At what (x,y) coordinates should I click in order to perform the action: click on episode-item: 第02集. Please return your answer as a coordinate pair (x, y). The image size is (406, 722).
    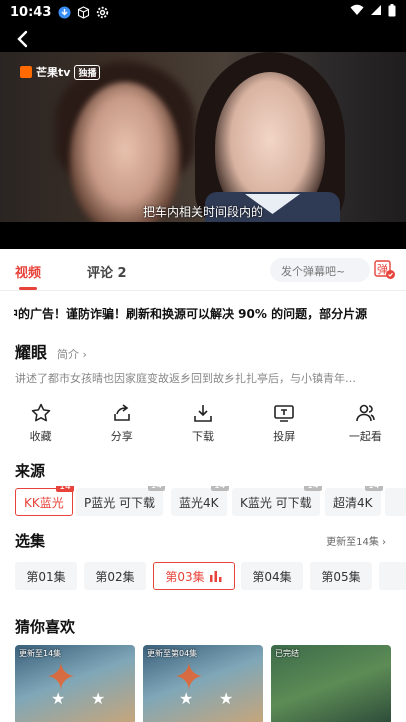
    Looking at the image, I should click on (115, 576).